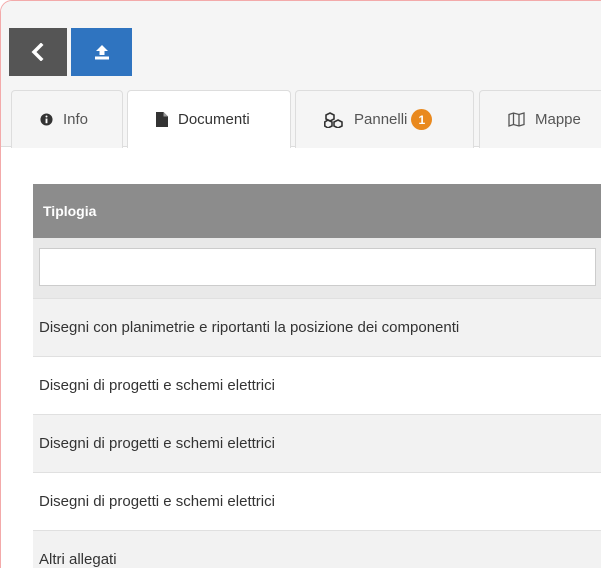 The image size is (601, 568). What do you see at coordinates (70, 211) in the screenshot?
I see `column-header-label: Tiplogia` at bounding box center [70, 211].